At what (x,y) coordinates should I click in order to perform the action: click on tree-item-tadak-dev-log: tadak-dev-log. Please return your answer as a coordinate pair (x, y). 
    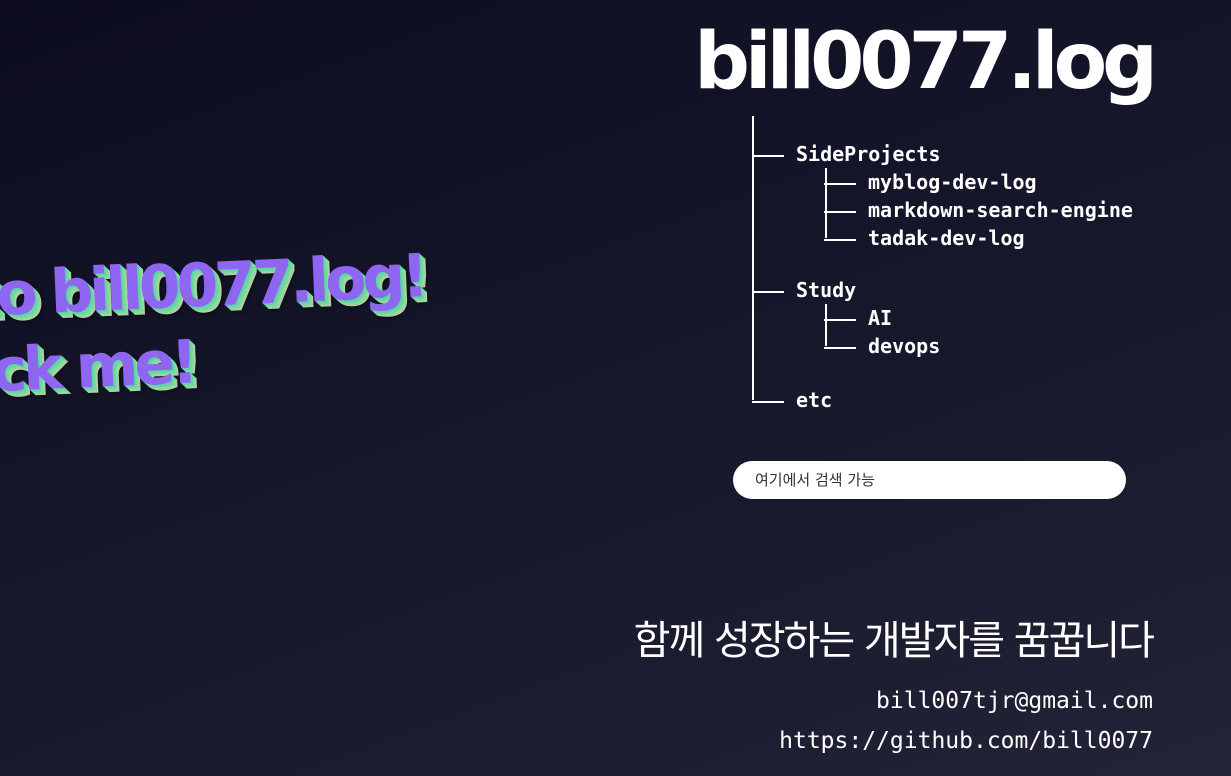
    Looking at the image, I should click on (942, 238).